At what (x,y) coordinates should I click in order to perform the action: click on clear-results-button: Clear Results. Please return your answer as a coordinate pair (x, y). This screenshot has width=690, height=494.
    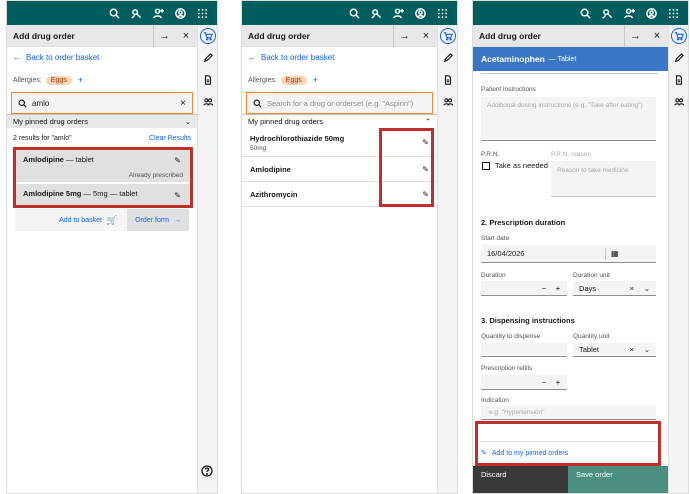
    Looking at the image, I should click on (170, 138).